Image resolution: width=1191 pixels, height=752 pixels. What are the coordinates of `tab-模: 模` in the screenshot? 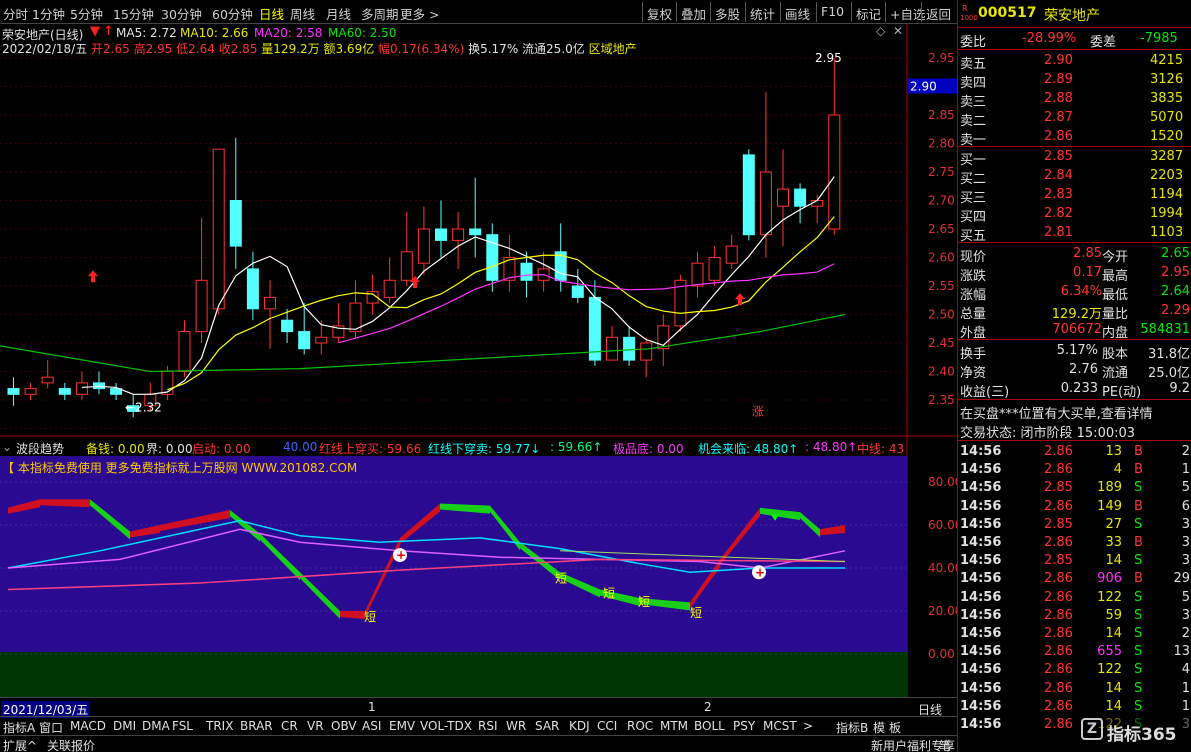 It's located at (879, 727).